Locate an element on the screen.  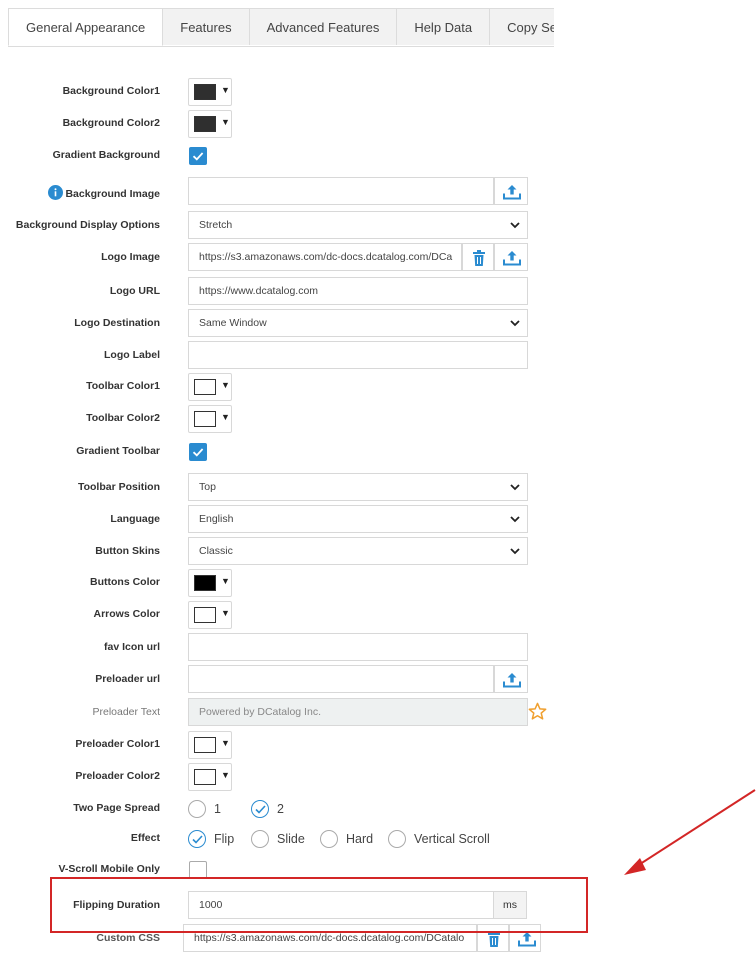
effect-option-vertical-scroll: Vertical Scroll is located at coordinates (439, 839).